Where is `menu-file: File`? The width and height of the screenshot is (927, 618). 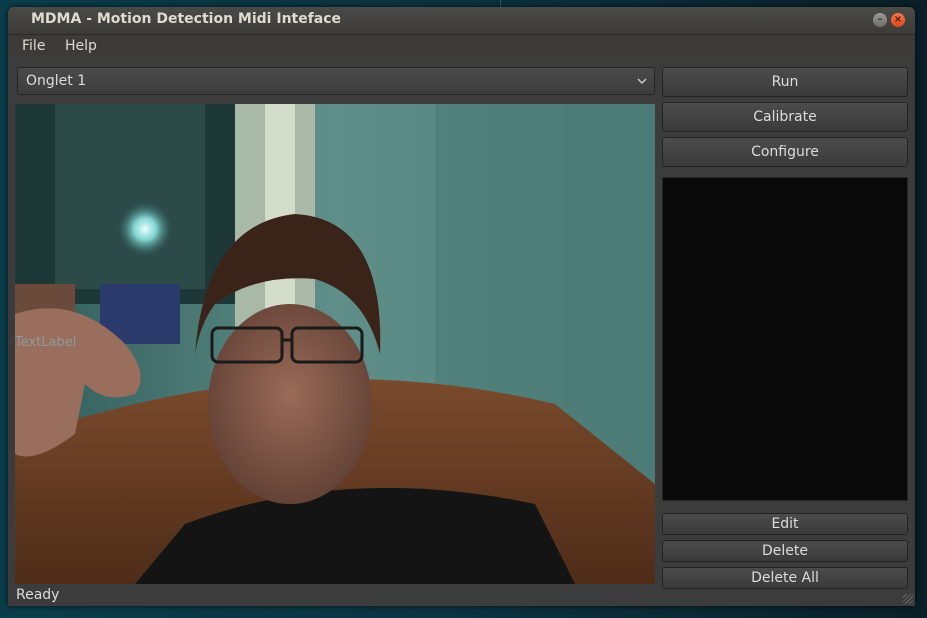
menu-file: File is located at coordinates (33, 46).